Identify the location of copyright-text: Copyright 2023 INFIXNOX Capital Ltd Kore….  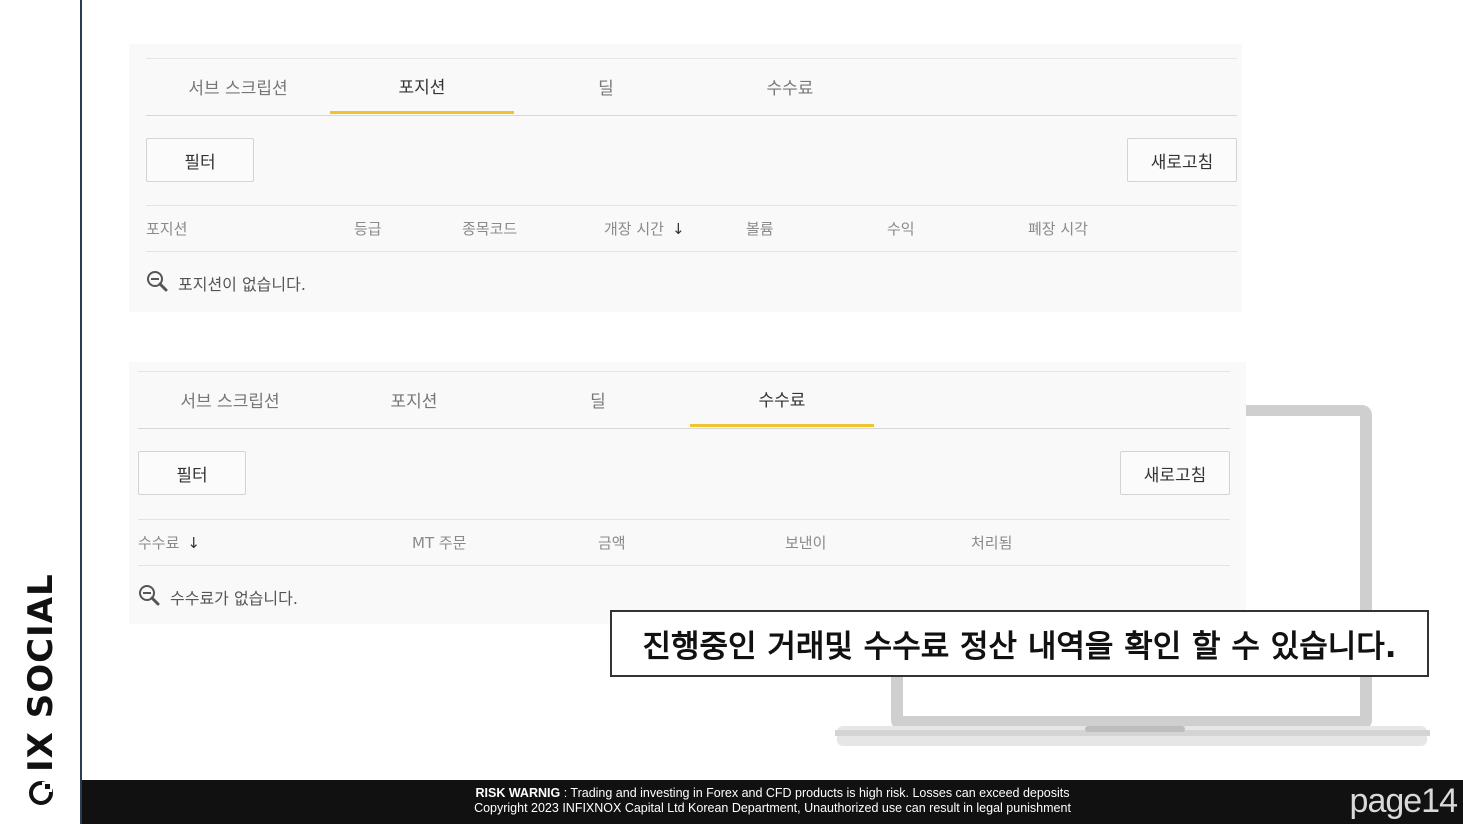
(772, 808).